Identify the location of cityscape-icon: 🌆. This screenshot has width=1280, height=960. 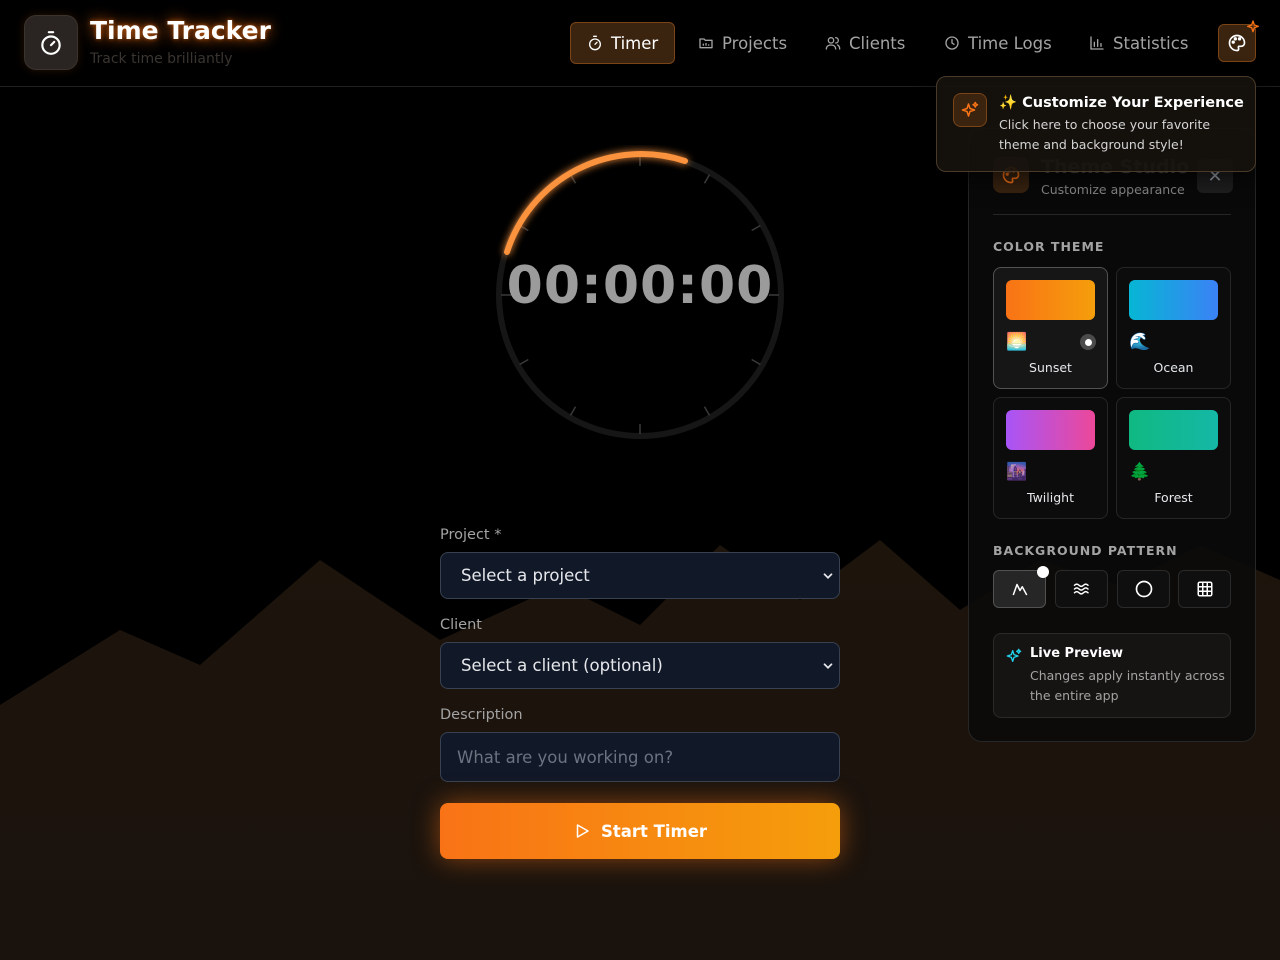
(1017, 472).